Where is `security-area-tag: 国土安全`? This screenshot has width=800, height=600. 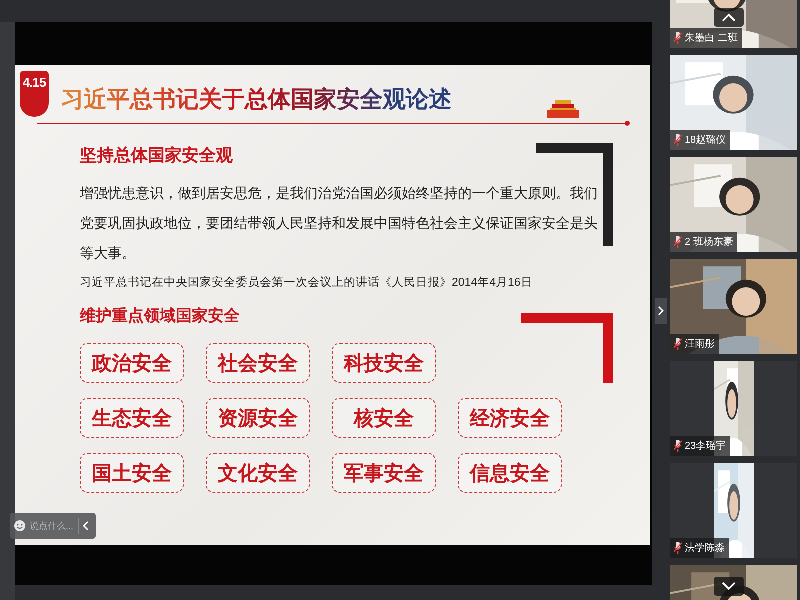 security-area-tag: 国土安全 is located at coordinates (132, 473).